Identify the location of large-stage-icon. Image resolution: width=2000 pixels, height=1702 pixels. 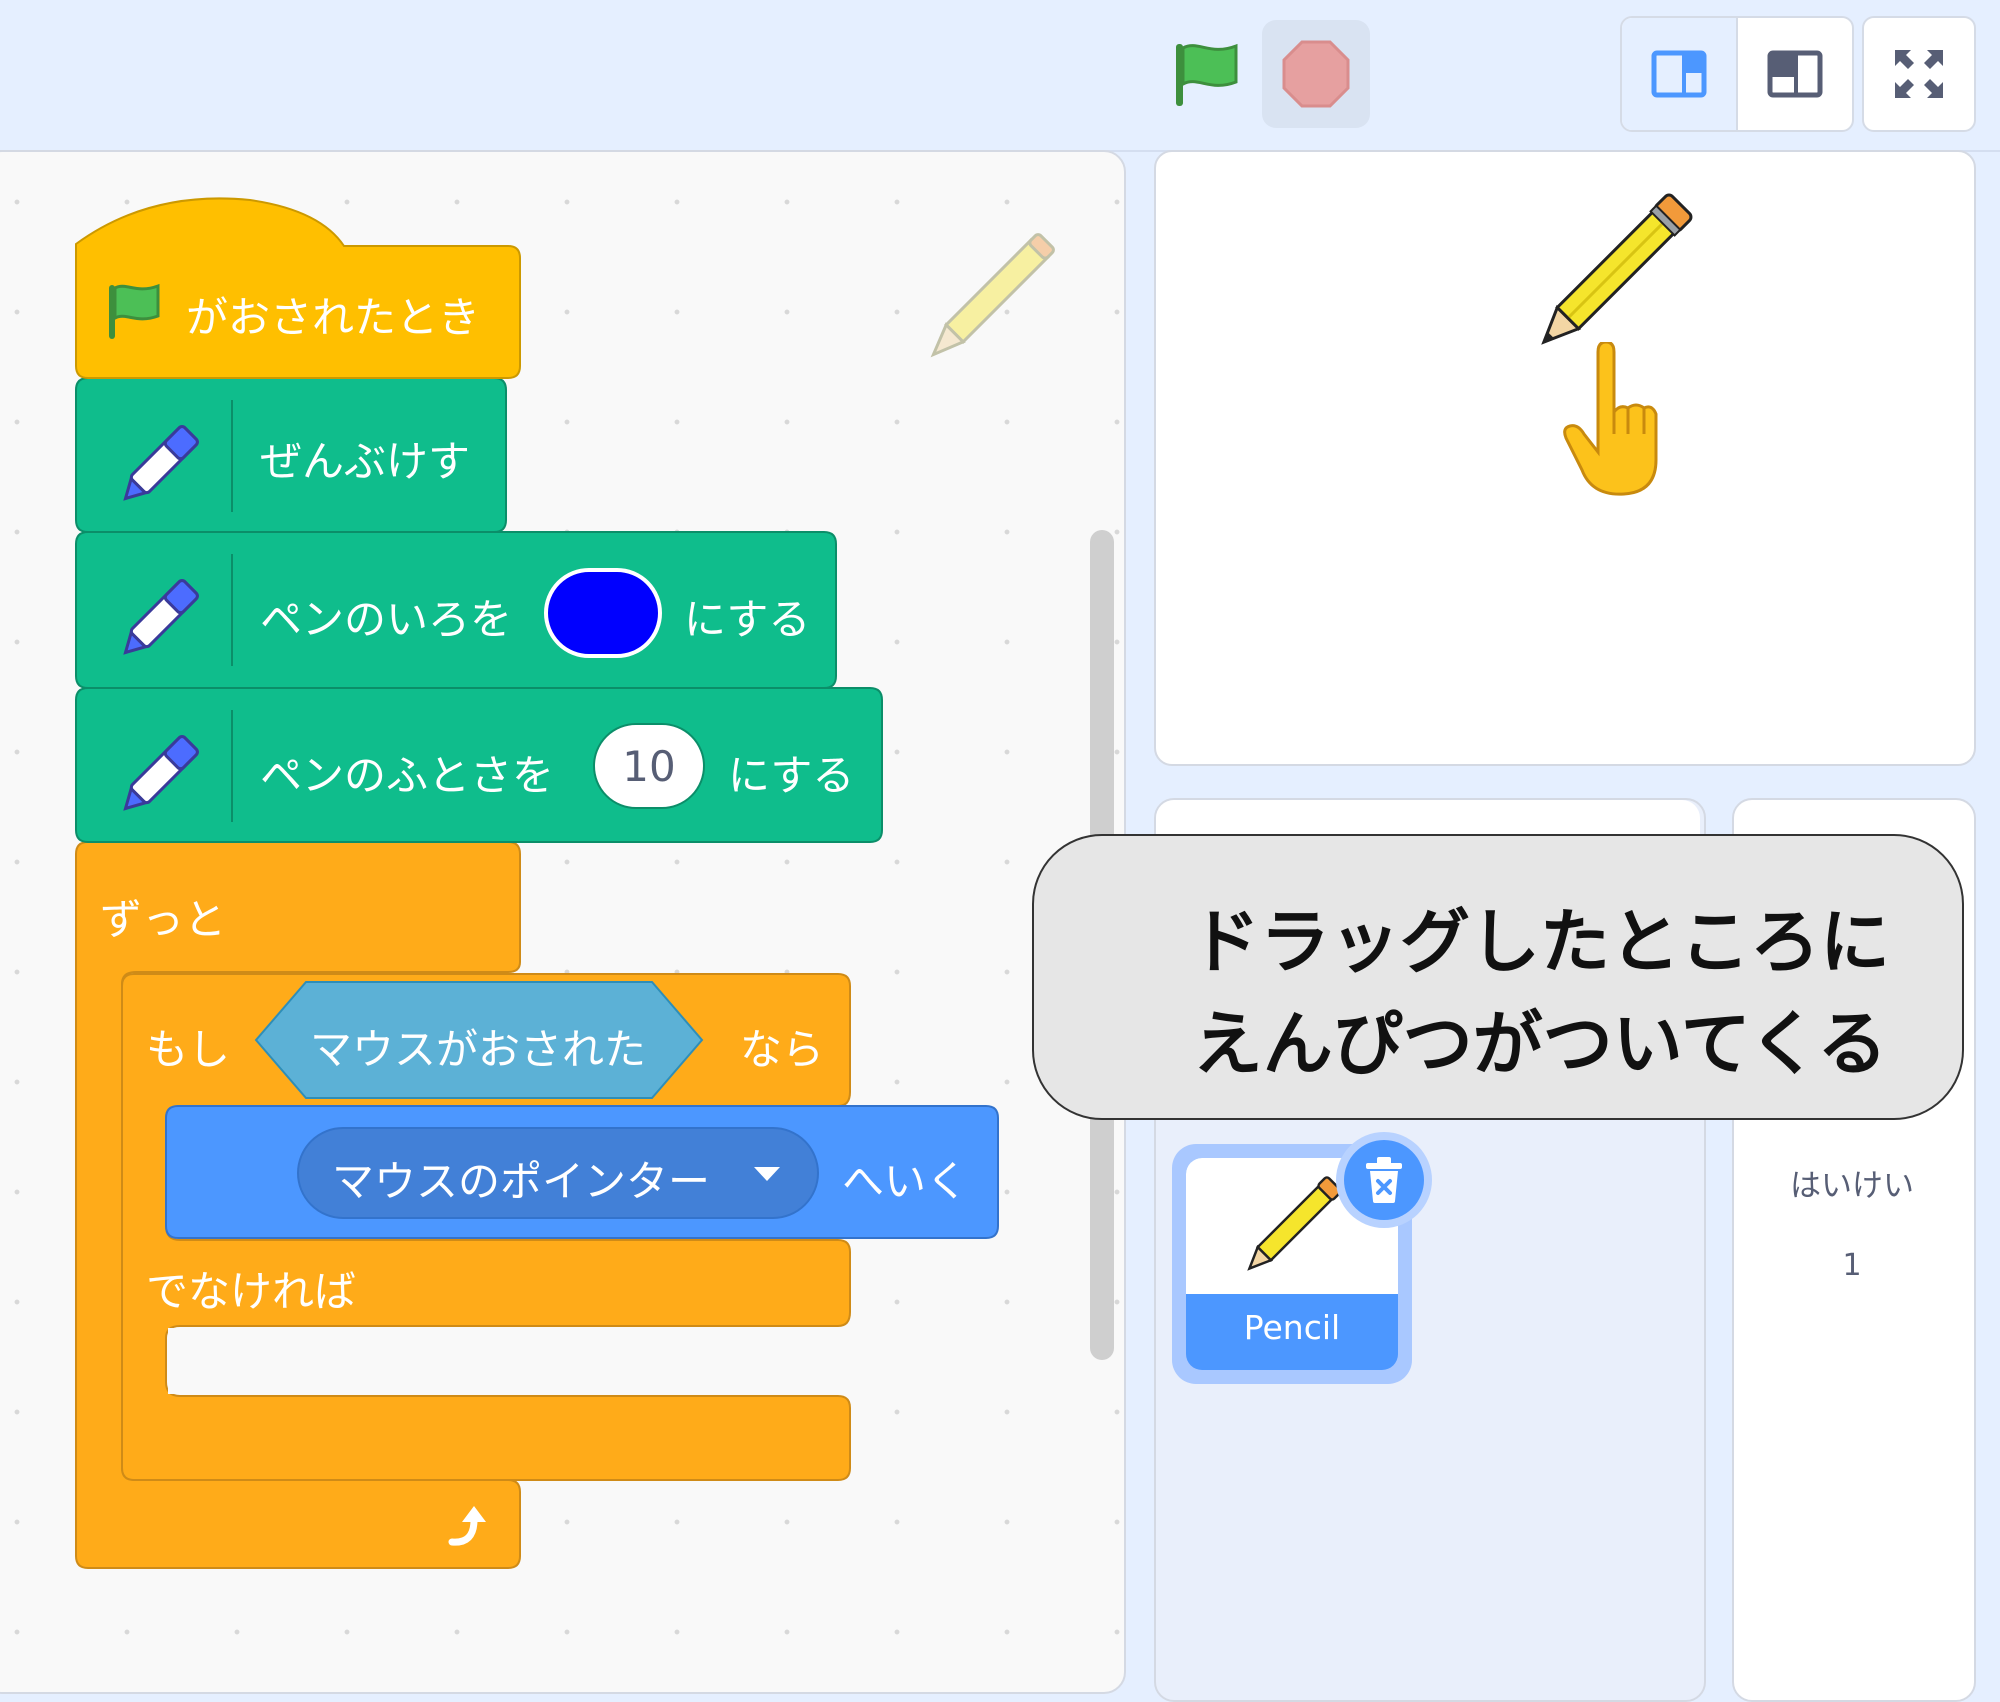
(1795, 74).